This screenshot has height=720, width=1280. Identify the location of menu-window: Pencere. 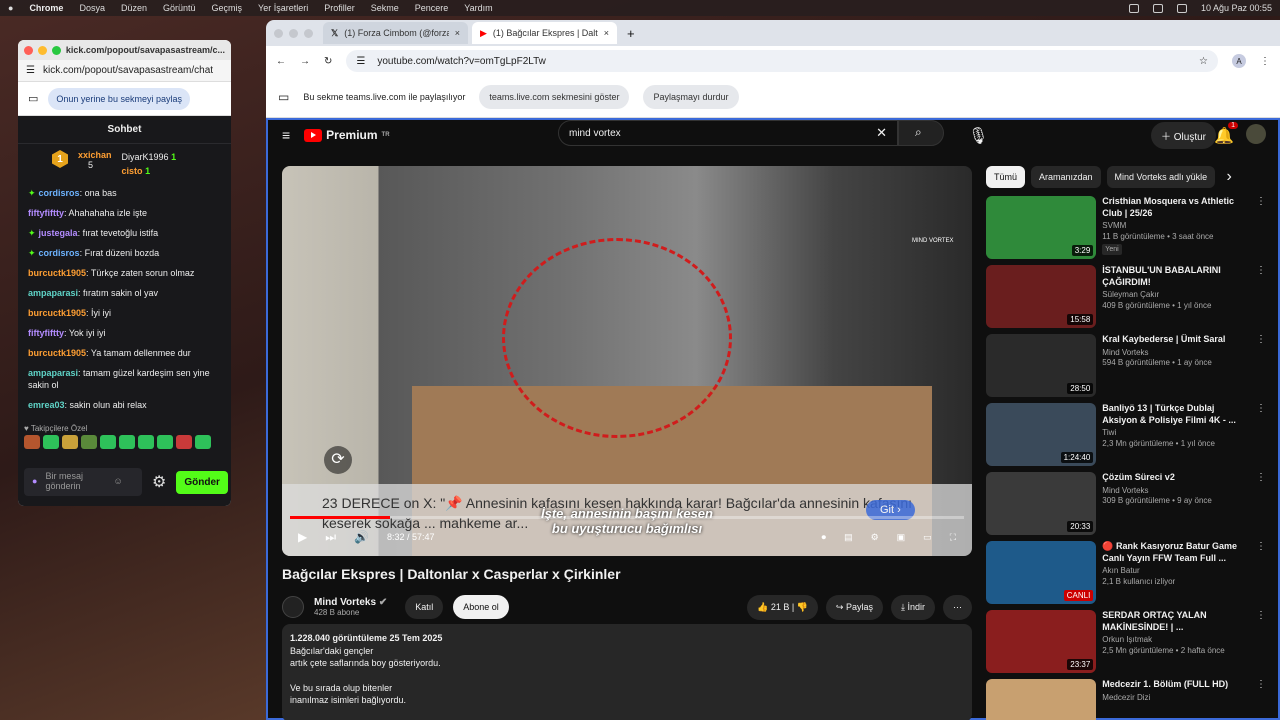
(432, 8).